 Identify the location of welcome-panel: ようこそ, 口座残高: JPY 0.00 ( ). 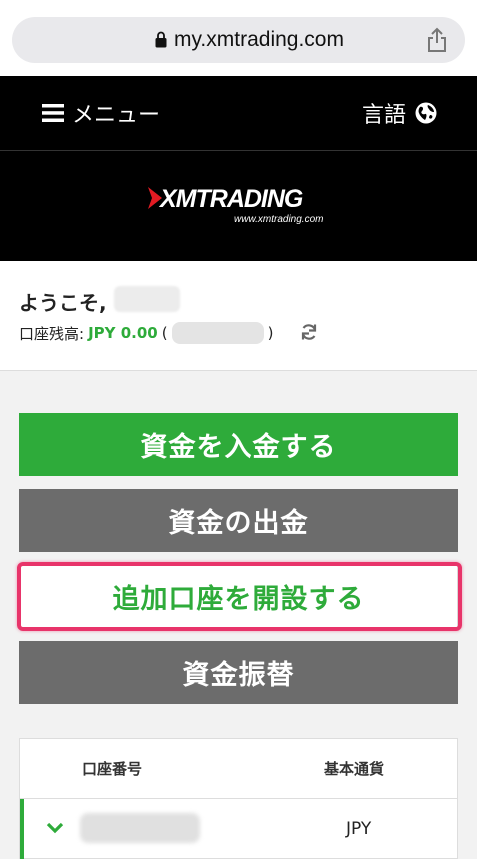
(238, 316).